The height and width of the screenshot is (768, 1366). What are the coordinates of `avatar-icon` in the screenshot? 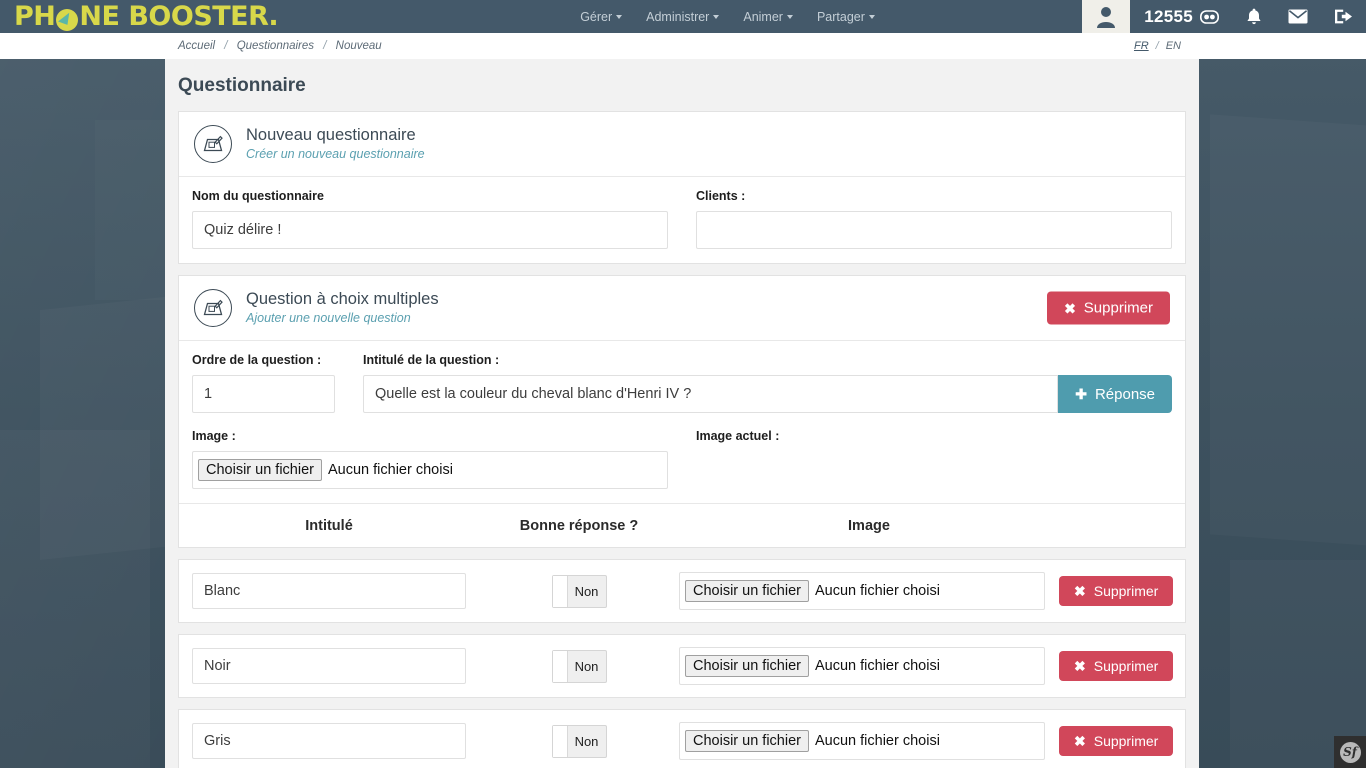 It's located at (1106, 17).